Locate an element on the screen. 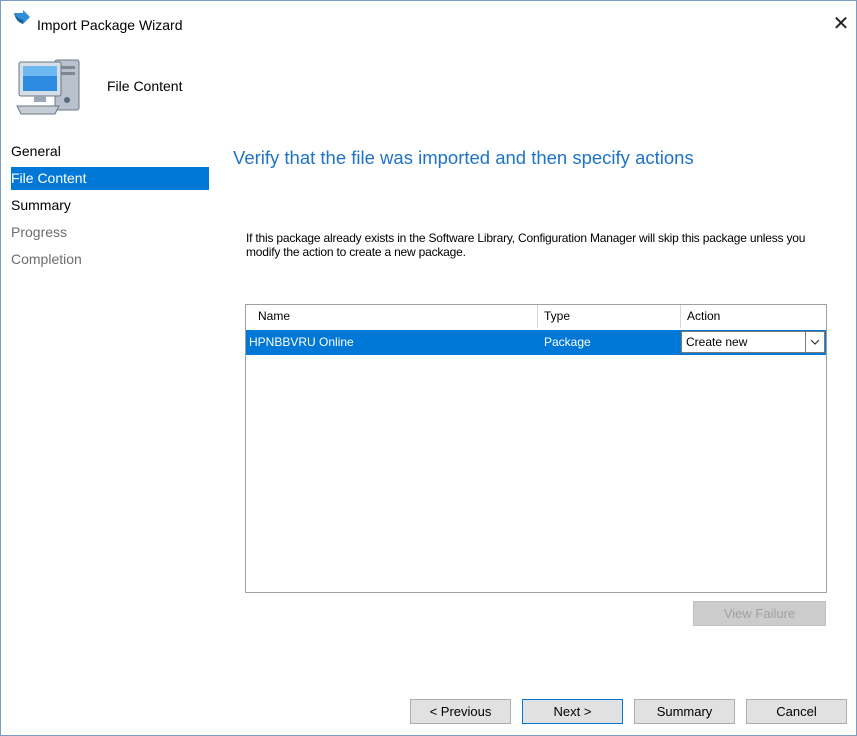 This screenshot has height=736, width=857. action-select-value: Create new is located at coordinates (717, 342).